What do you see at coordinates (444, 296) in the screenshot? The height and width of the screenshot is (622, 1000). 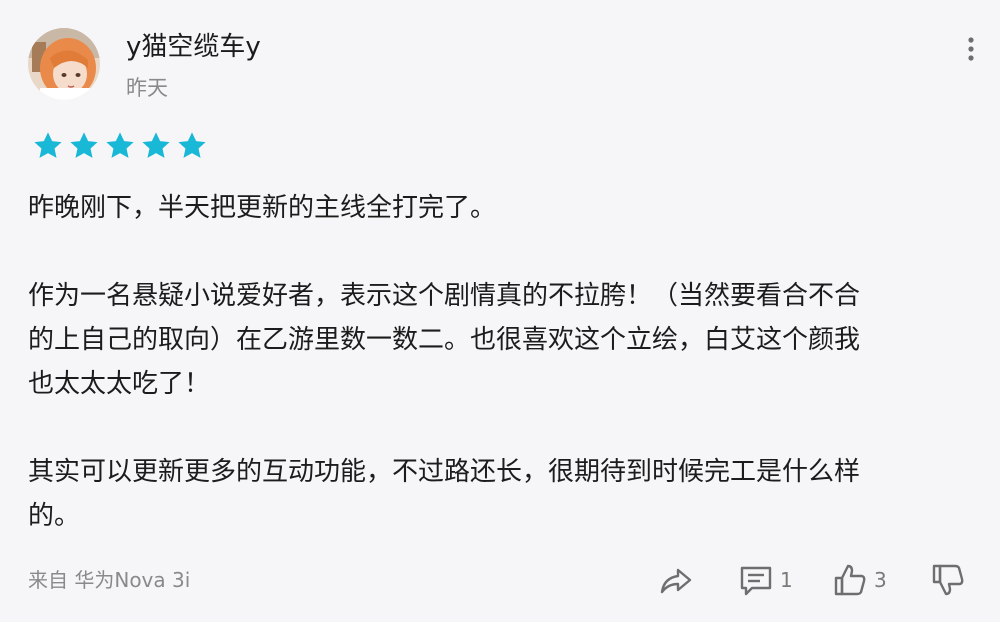 I see `review-paragraph-2-line-1: 作为一名悬疑小说爱好者，表示这个剧情真的不拉胯！（当然要看合不合` at bounding box center [444, 296].